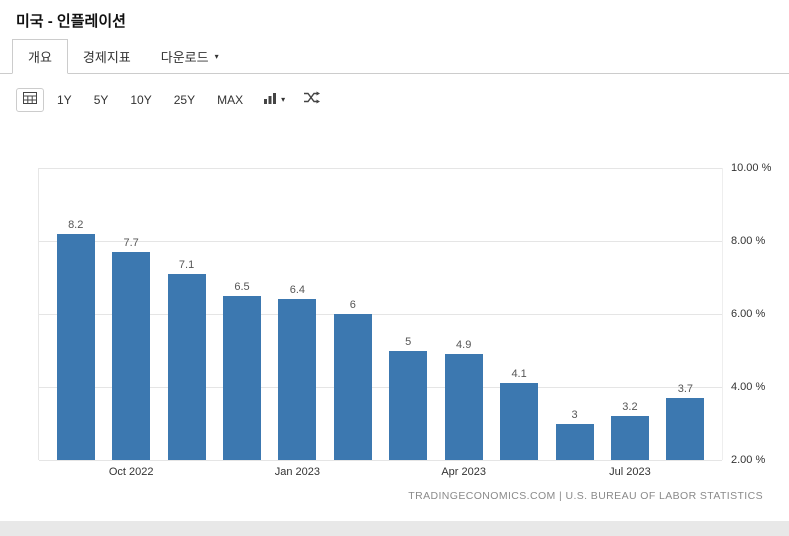  I want to click on bar-value-label: 6.4, so click(297, 290).